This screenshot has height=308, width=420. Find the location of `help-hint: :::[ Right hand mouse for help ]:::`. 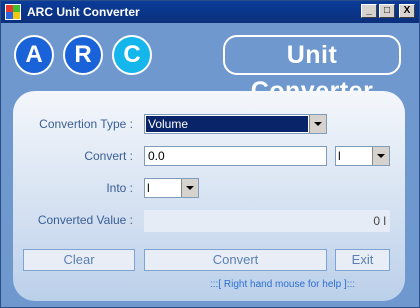

help-hint: :::[ Right hand mouse for help ]::: is located at coordinates (283, 284).